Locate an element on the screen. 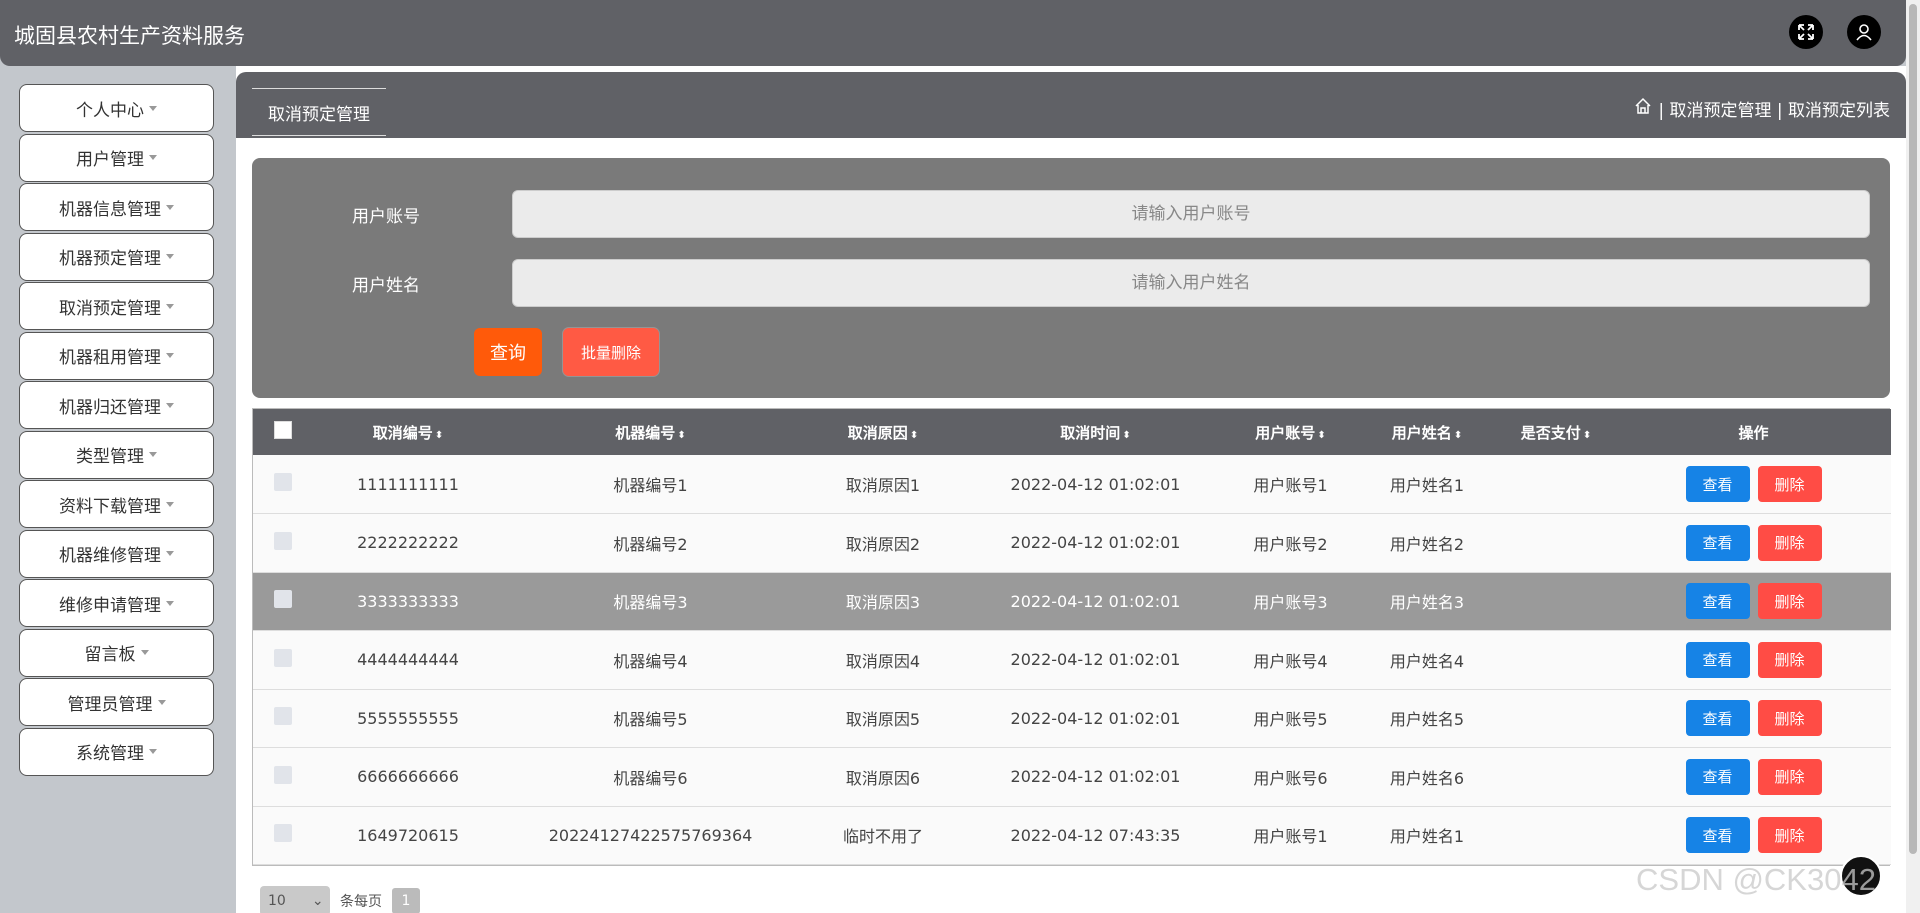 This screenshot has height=913, width=1920. sidebar-item: 系统管理 is located at coordinates (116, 751).